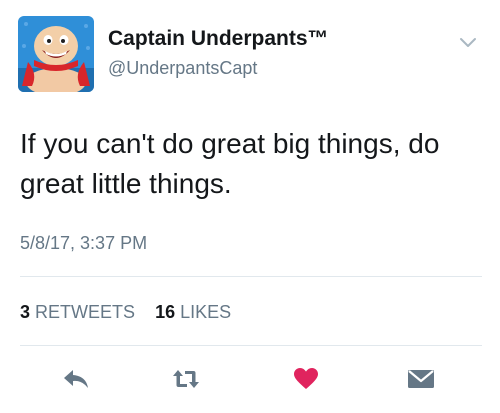 Image resolution: width=500 pixels, height=413 pixels. What do you see at coordinates (85, 312) in the screenshot?
I see `retweets-label: RETWEETS` at bounding box center [85, 312].